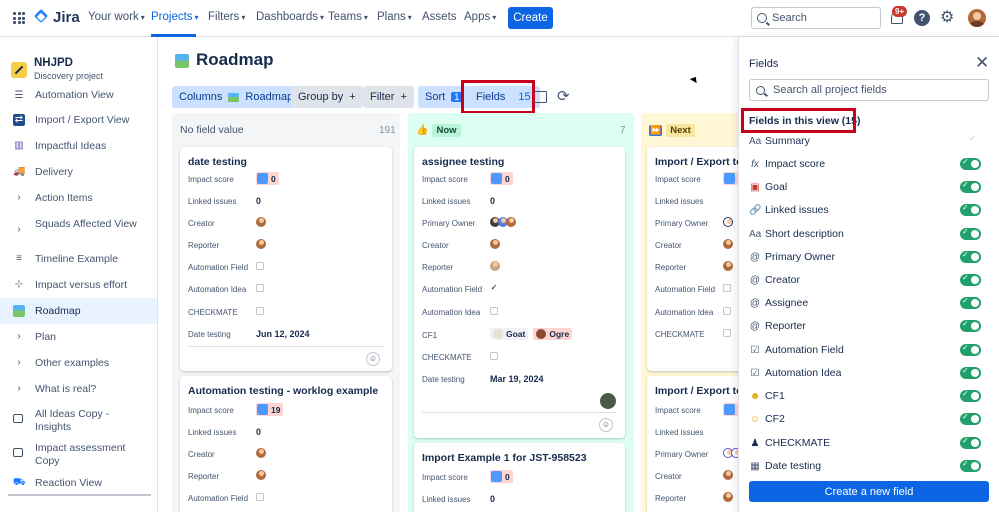 This screenshot has height=512, width=999. Describe the element at coordinates (78, 484) in the screenshot. I see `sidebar-item-reaction-view: ⛟ Reaction View` at that location.